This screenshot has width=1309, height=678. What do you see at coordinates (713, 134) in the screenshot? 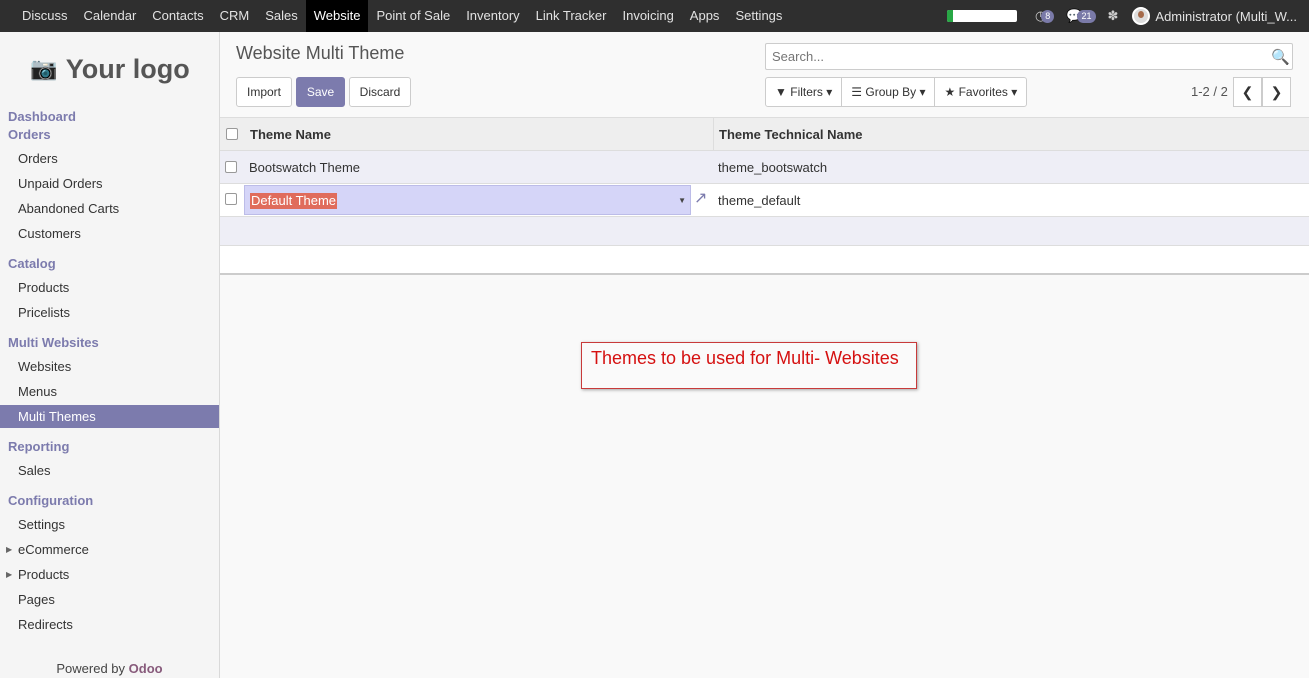
I see `column-divider` at bounding box center [713, 134].